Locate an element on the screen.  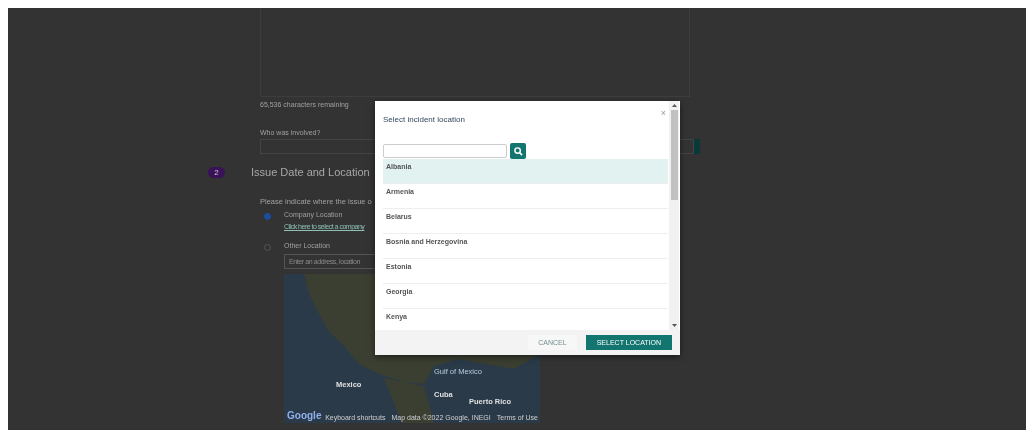
map-logo: Google is located at coordinates (304, 415).